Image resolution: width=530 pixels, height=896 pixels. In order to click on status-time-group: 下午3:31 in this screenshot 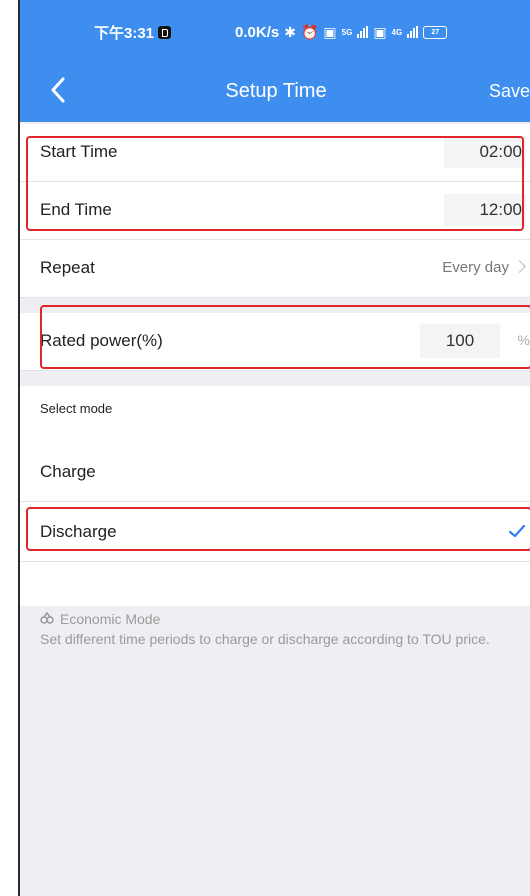, I will do `click(133, 32)`.